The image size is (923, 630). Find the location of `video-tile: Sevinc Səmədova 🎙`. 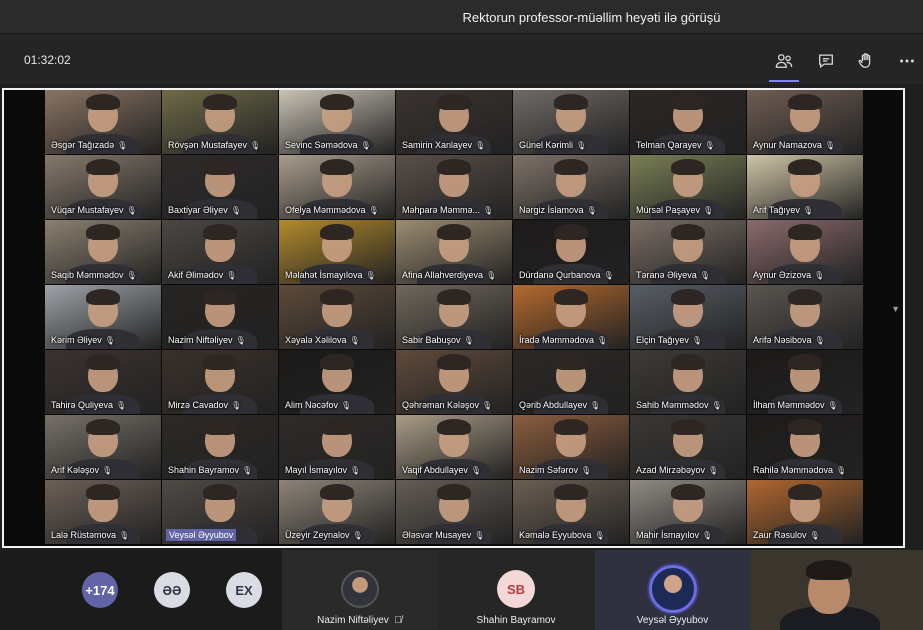

video-tile: Sevinc Səmədova 🎙 is located at coordinates (337, 122).